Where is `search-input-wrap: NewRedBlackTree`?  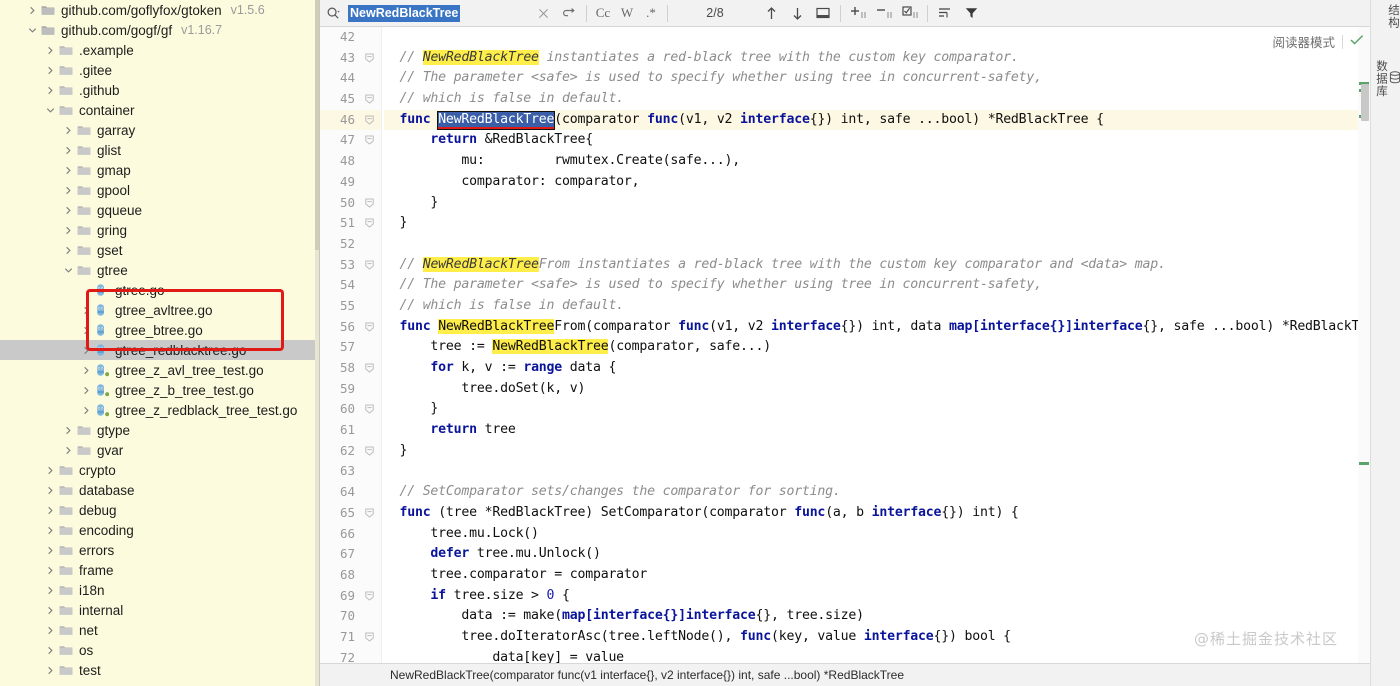 search-input-wrap: NewRedBlackTree is located at coordinates (421, 13).